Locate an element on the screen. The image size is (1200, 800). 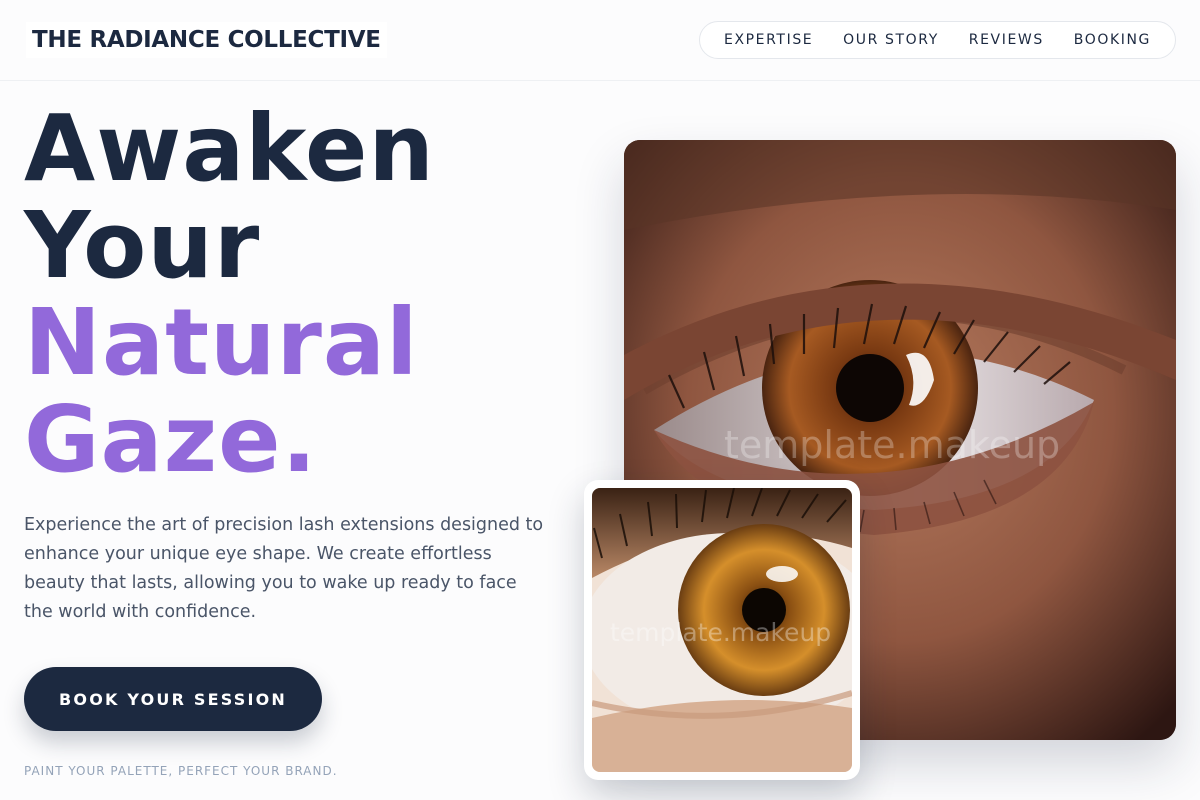
nav-item-our-story: OUR STORY is located at coordinates (891, 40).